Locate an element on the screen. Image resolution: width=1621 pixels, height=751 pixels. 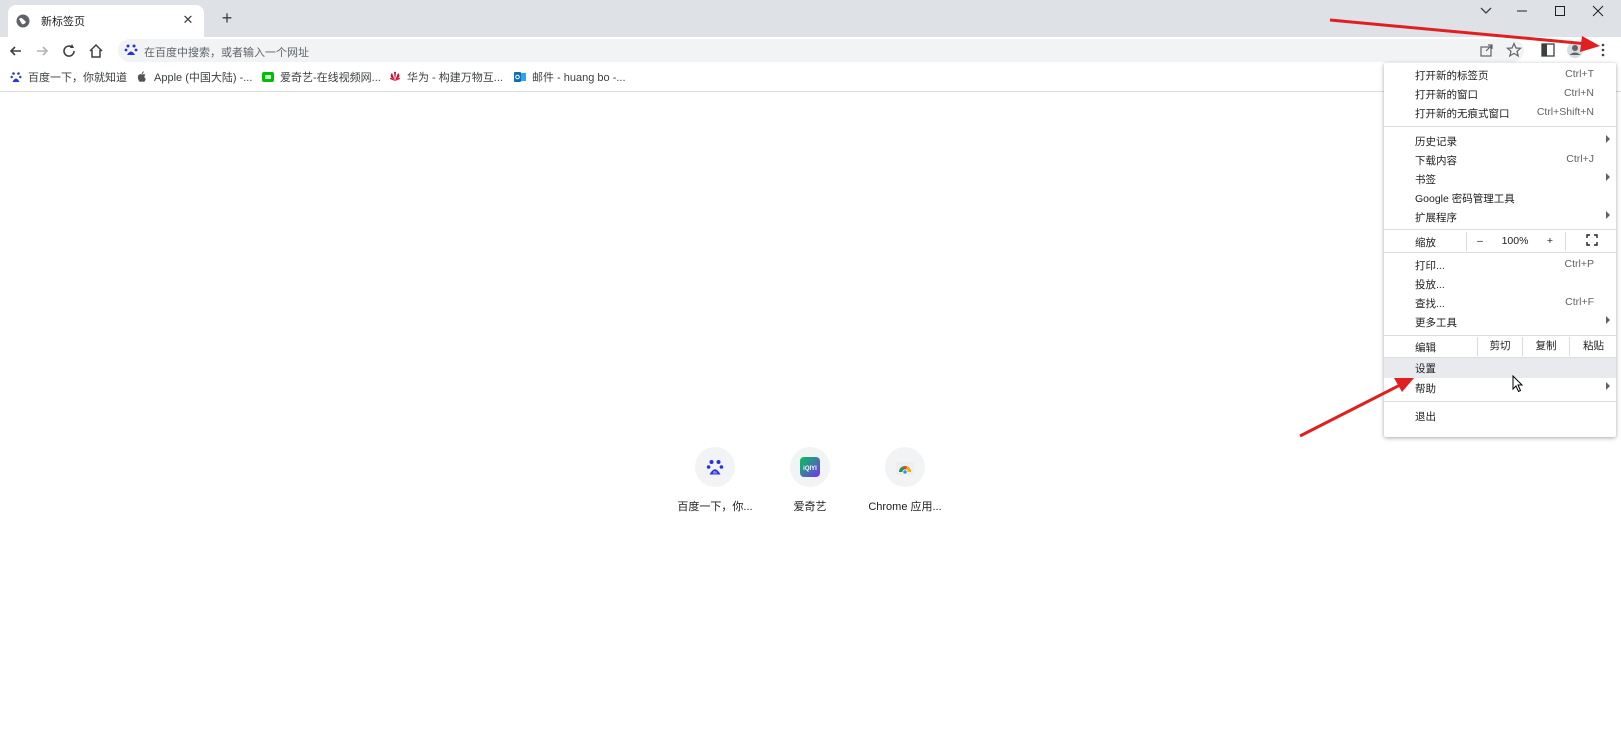
fullscreen-button is located at coordinates (1591, 241).